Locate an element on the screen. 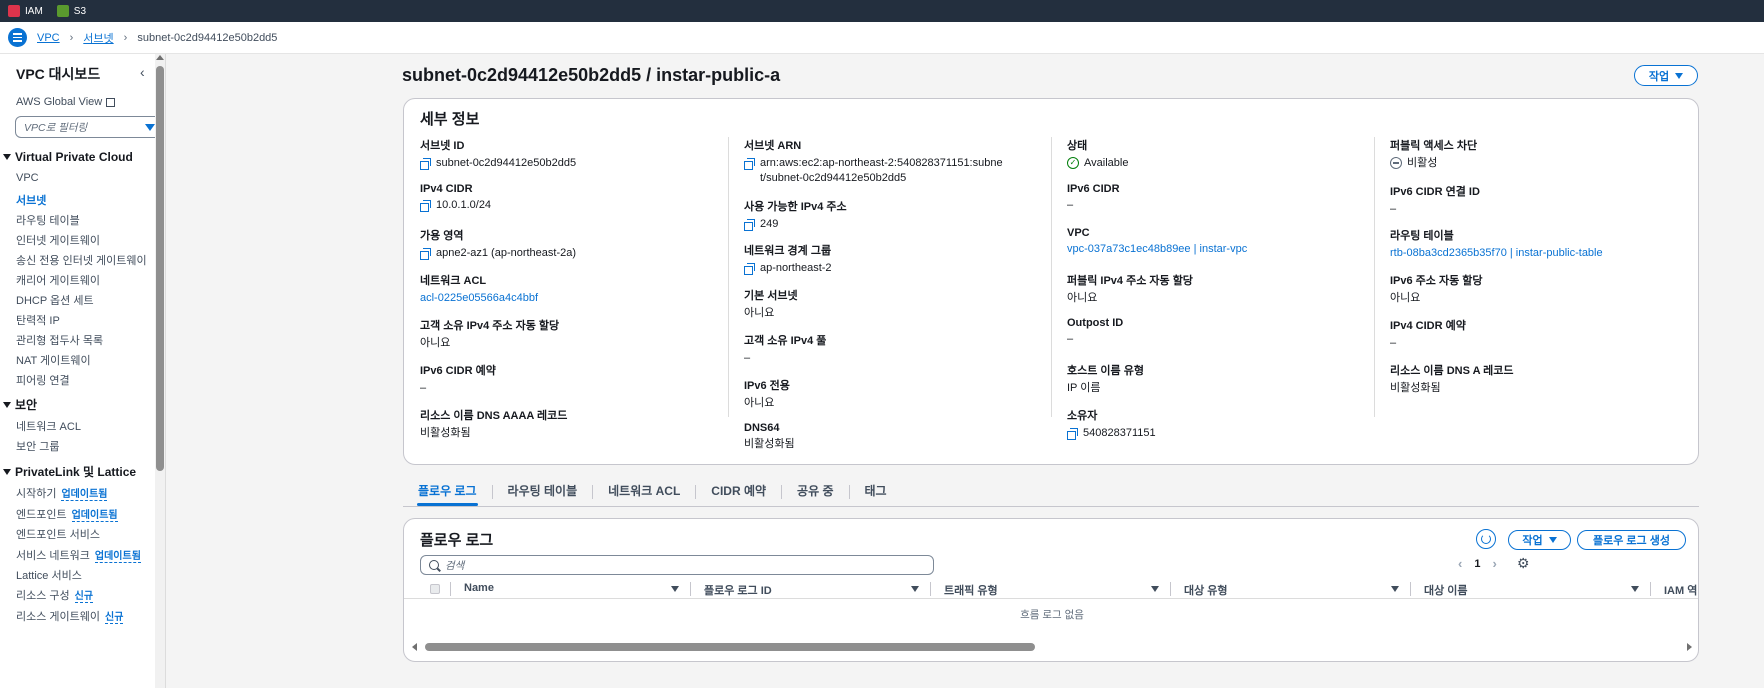 This screenshot has height=688, width=1764. sidebar-item-endpoints: 엔드포인트 업데이트됨 is located at coordinates (67, 514).